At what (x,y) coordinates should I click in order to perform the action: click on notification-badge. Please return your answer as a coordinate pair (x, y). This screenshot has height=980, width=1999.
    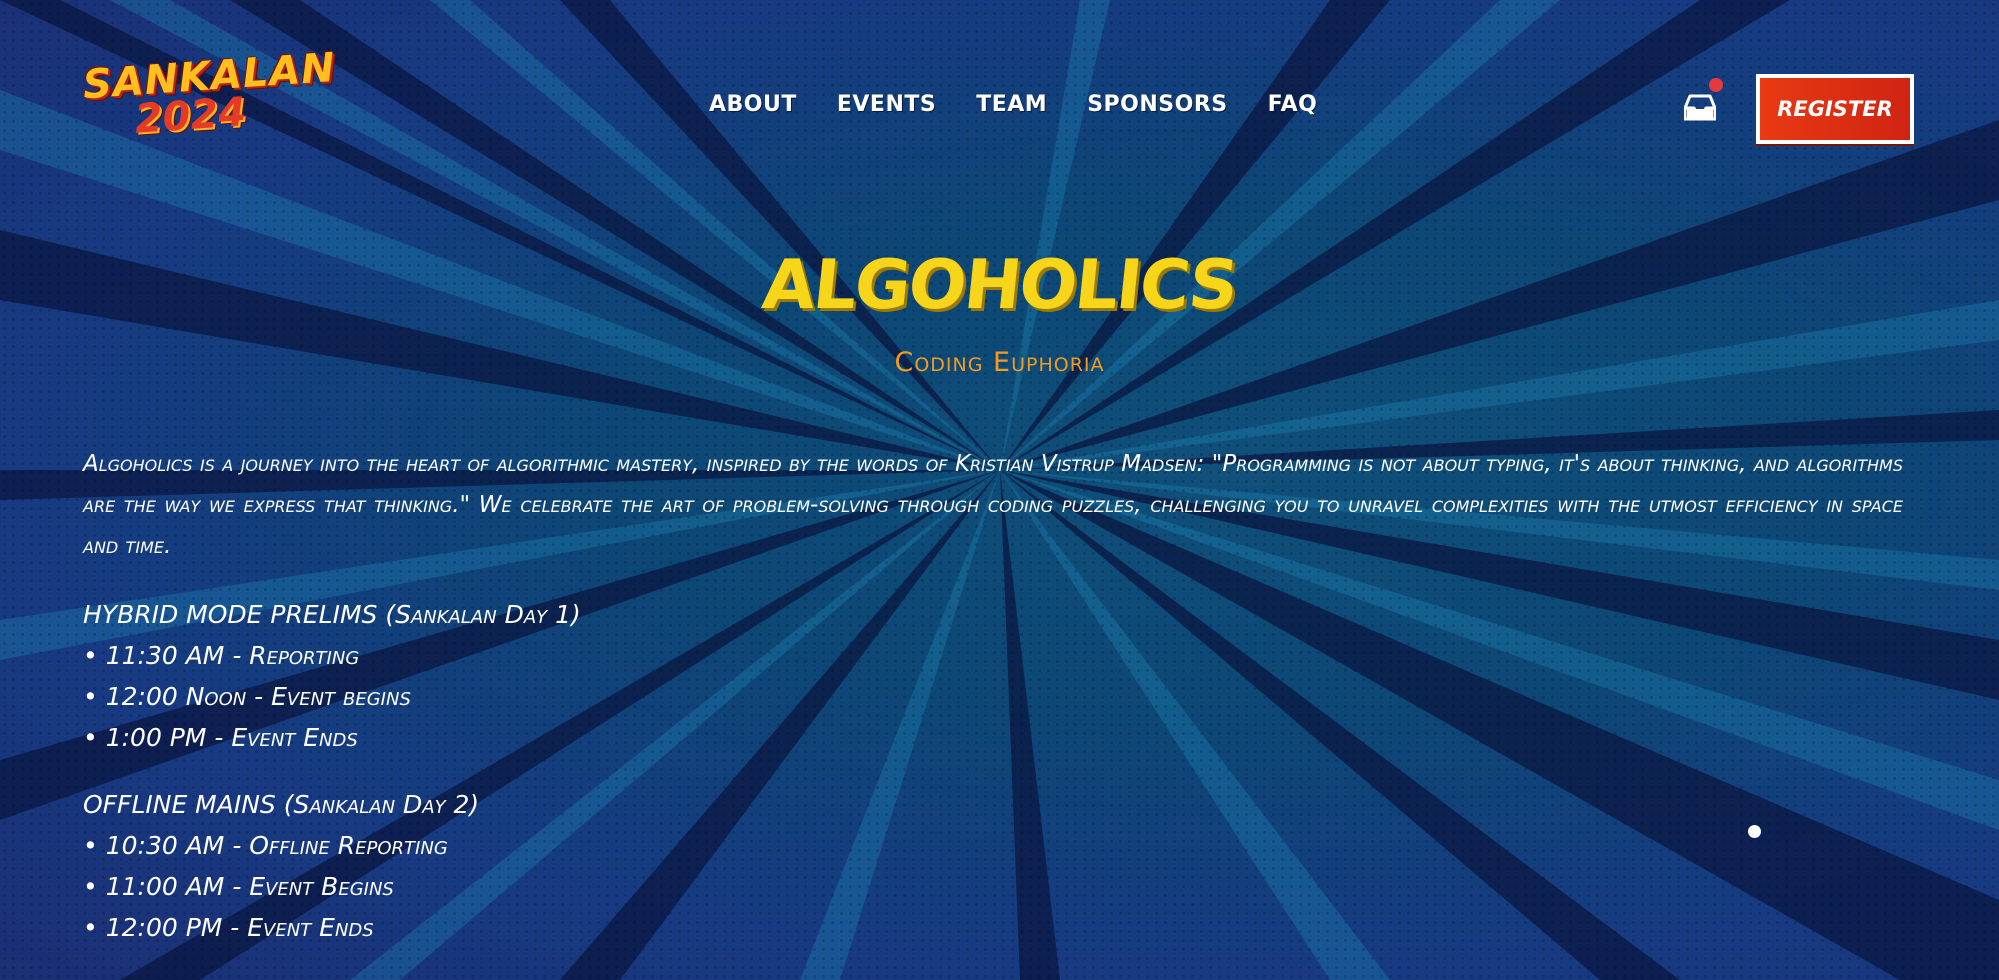
    Looking at the image, I should click on (1716, 85).